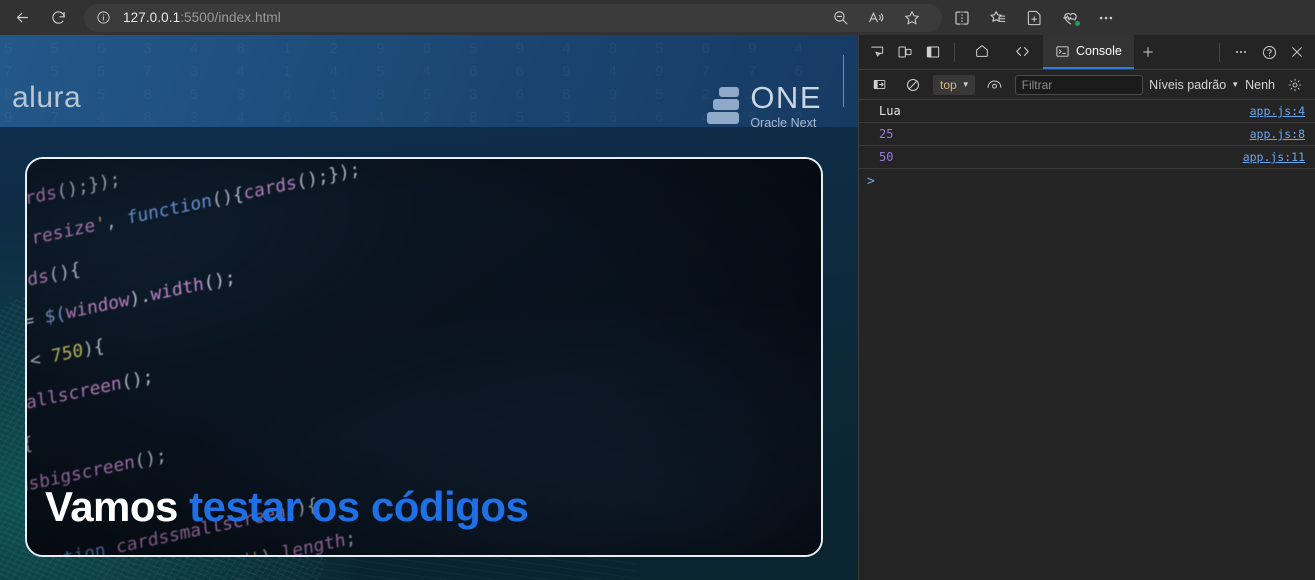  I want to click on status-dot, so click(1077, 23).